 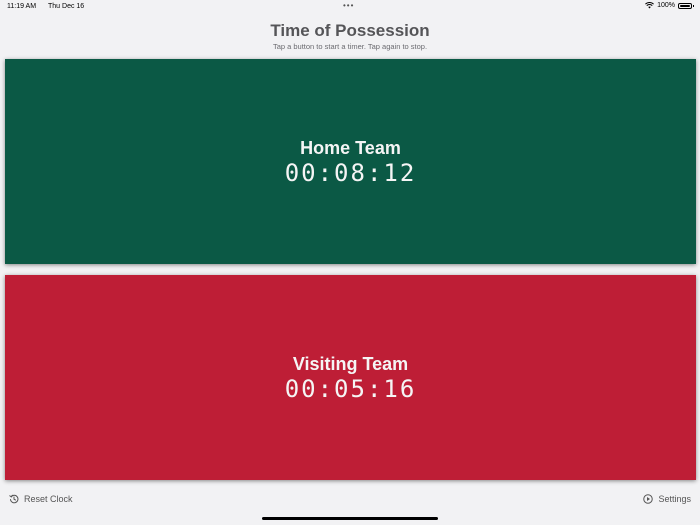 What do you see at coordinates (350, 388) in the screenshot?
I see `visiting-team-time: 00:05:16` at bounding box center [350, 388].